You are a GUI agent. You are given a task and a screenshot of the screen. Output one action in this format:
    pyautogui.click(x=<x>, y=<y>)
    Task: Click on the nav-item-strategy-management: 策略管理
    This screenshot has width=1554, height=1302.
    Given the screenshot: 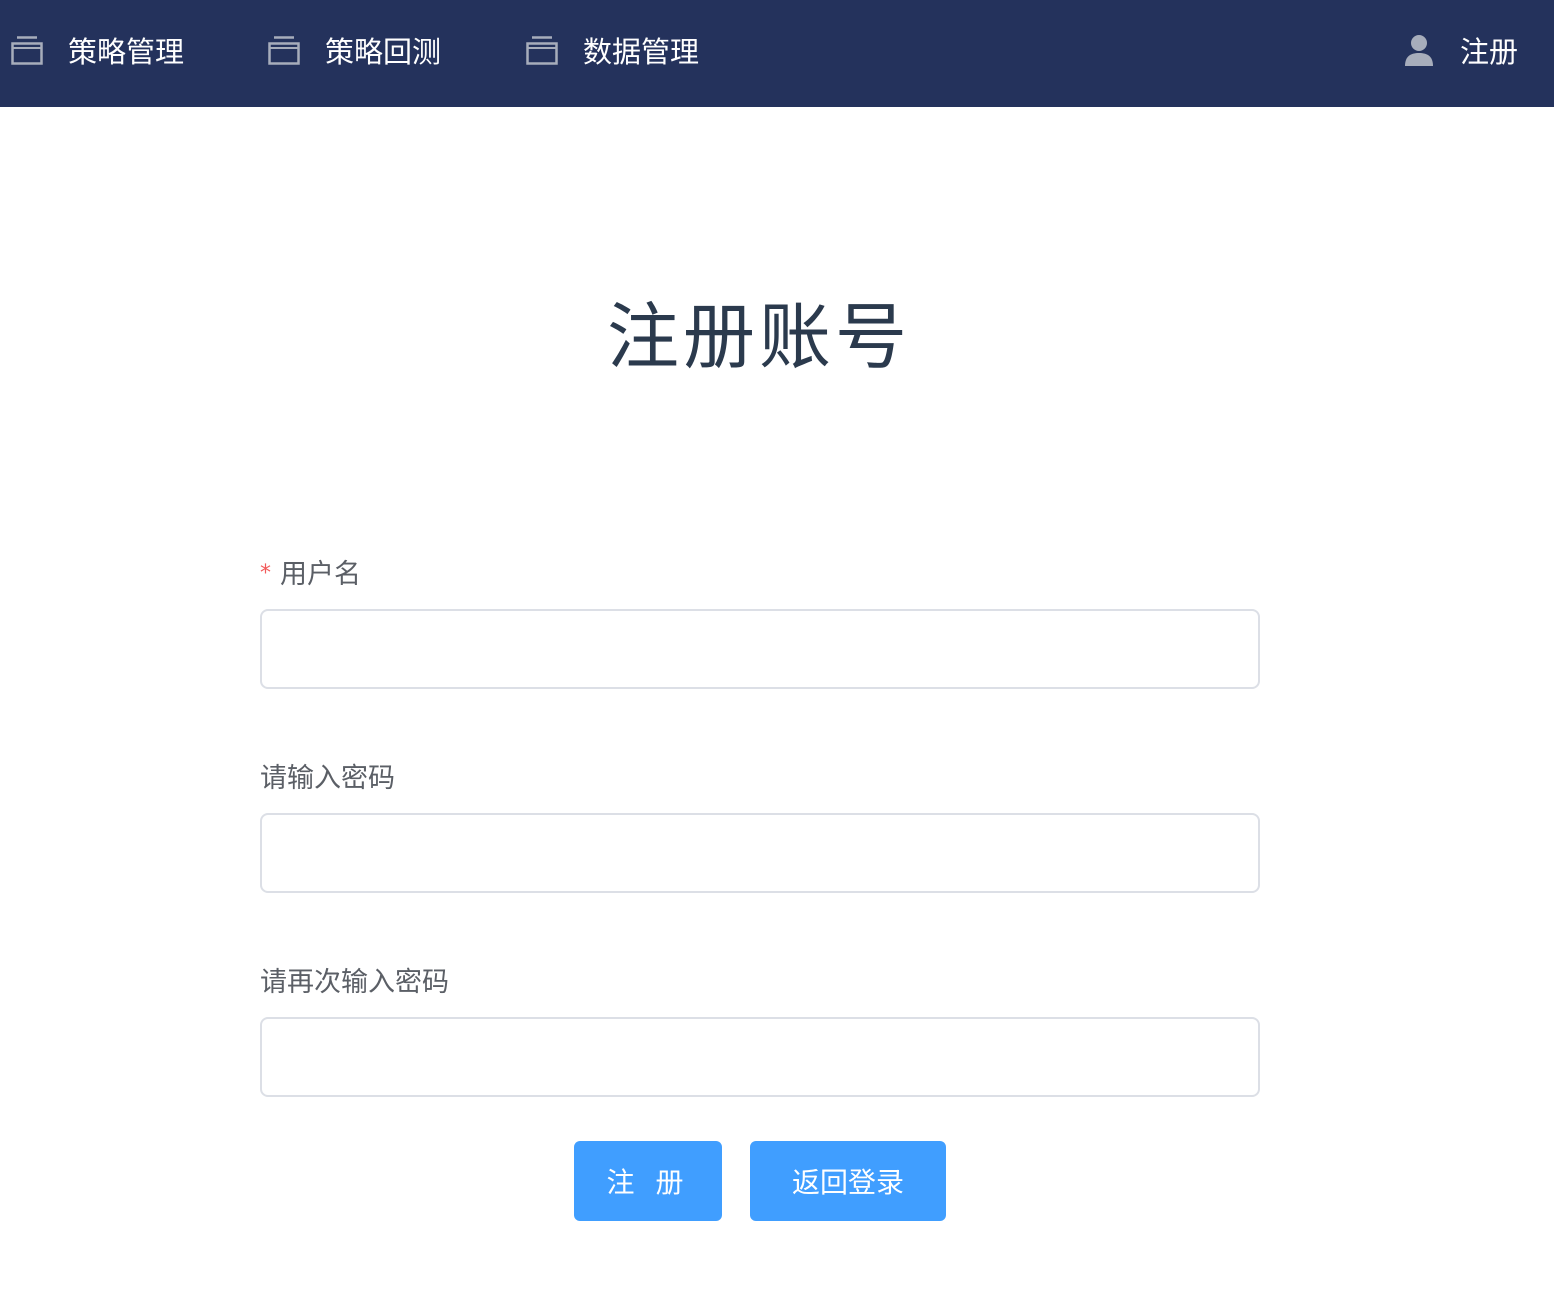 What is the action you would take?
    pyautogui.click(x=97, y=50)
    